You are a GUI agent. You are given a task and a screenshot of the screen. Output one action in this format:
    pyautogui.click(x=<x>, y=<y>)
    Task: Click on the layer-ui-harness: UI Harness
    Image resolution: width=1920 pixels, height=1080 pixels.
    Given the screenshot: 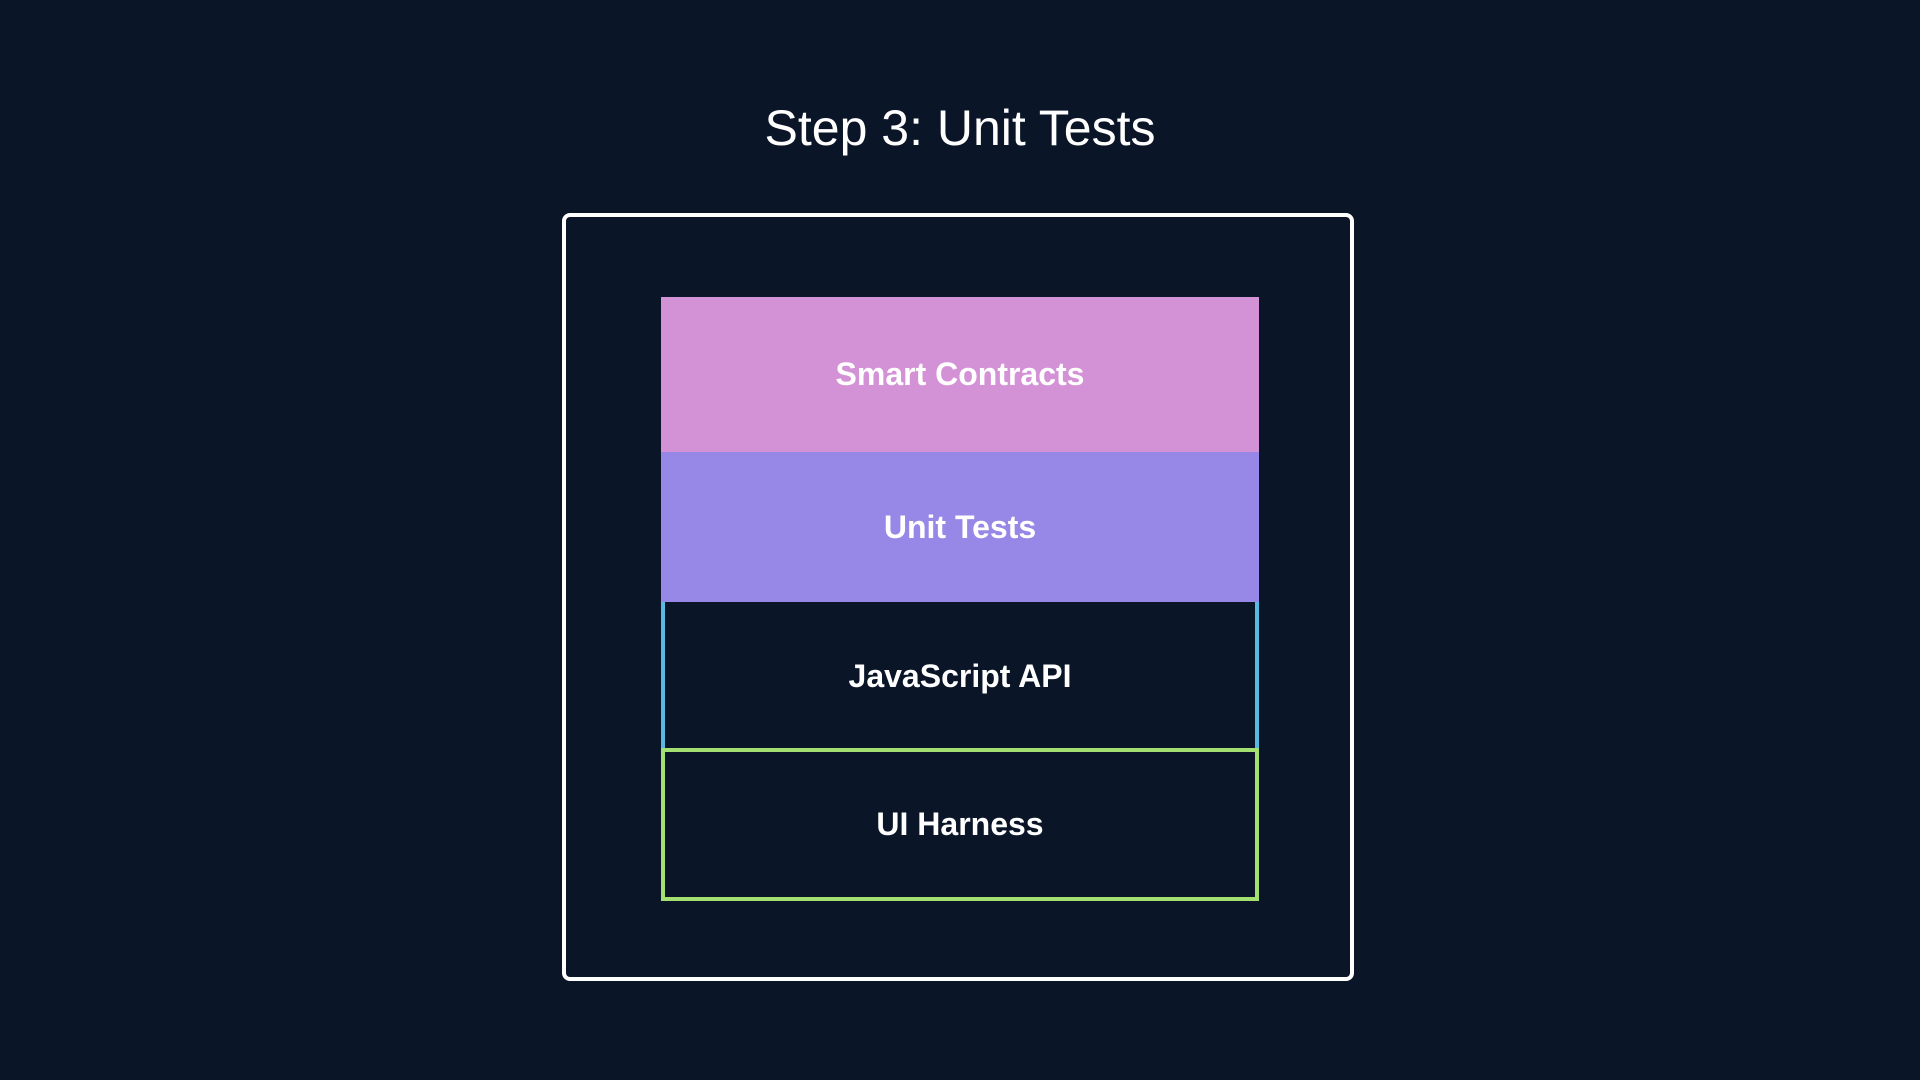 What is the action you would take?
    pyautogui.click(x=960, y=824)
    